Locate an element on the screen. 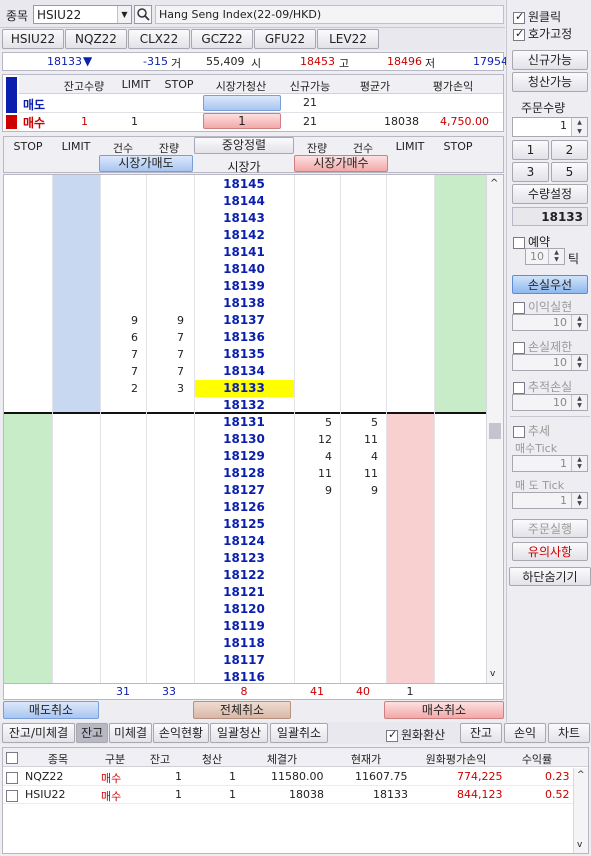 This screenshot has height=856, width=591. scroll-thumb is located at coordinates (495, 431).